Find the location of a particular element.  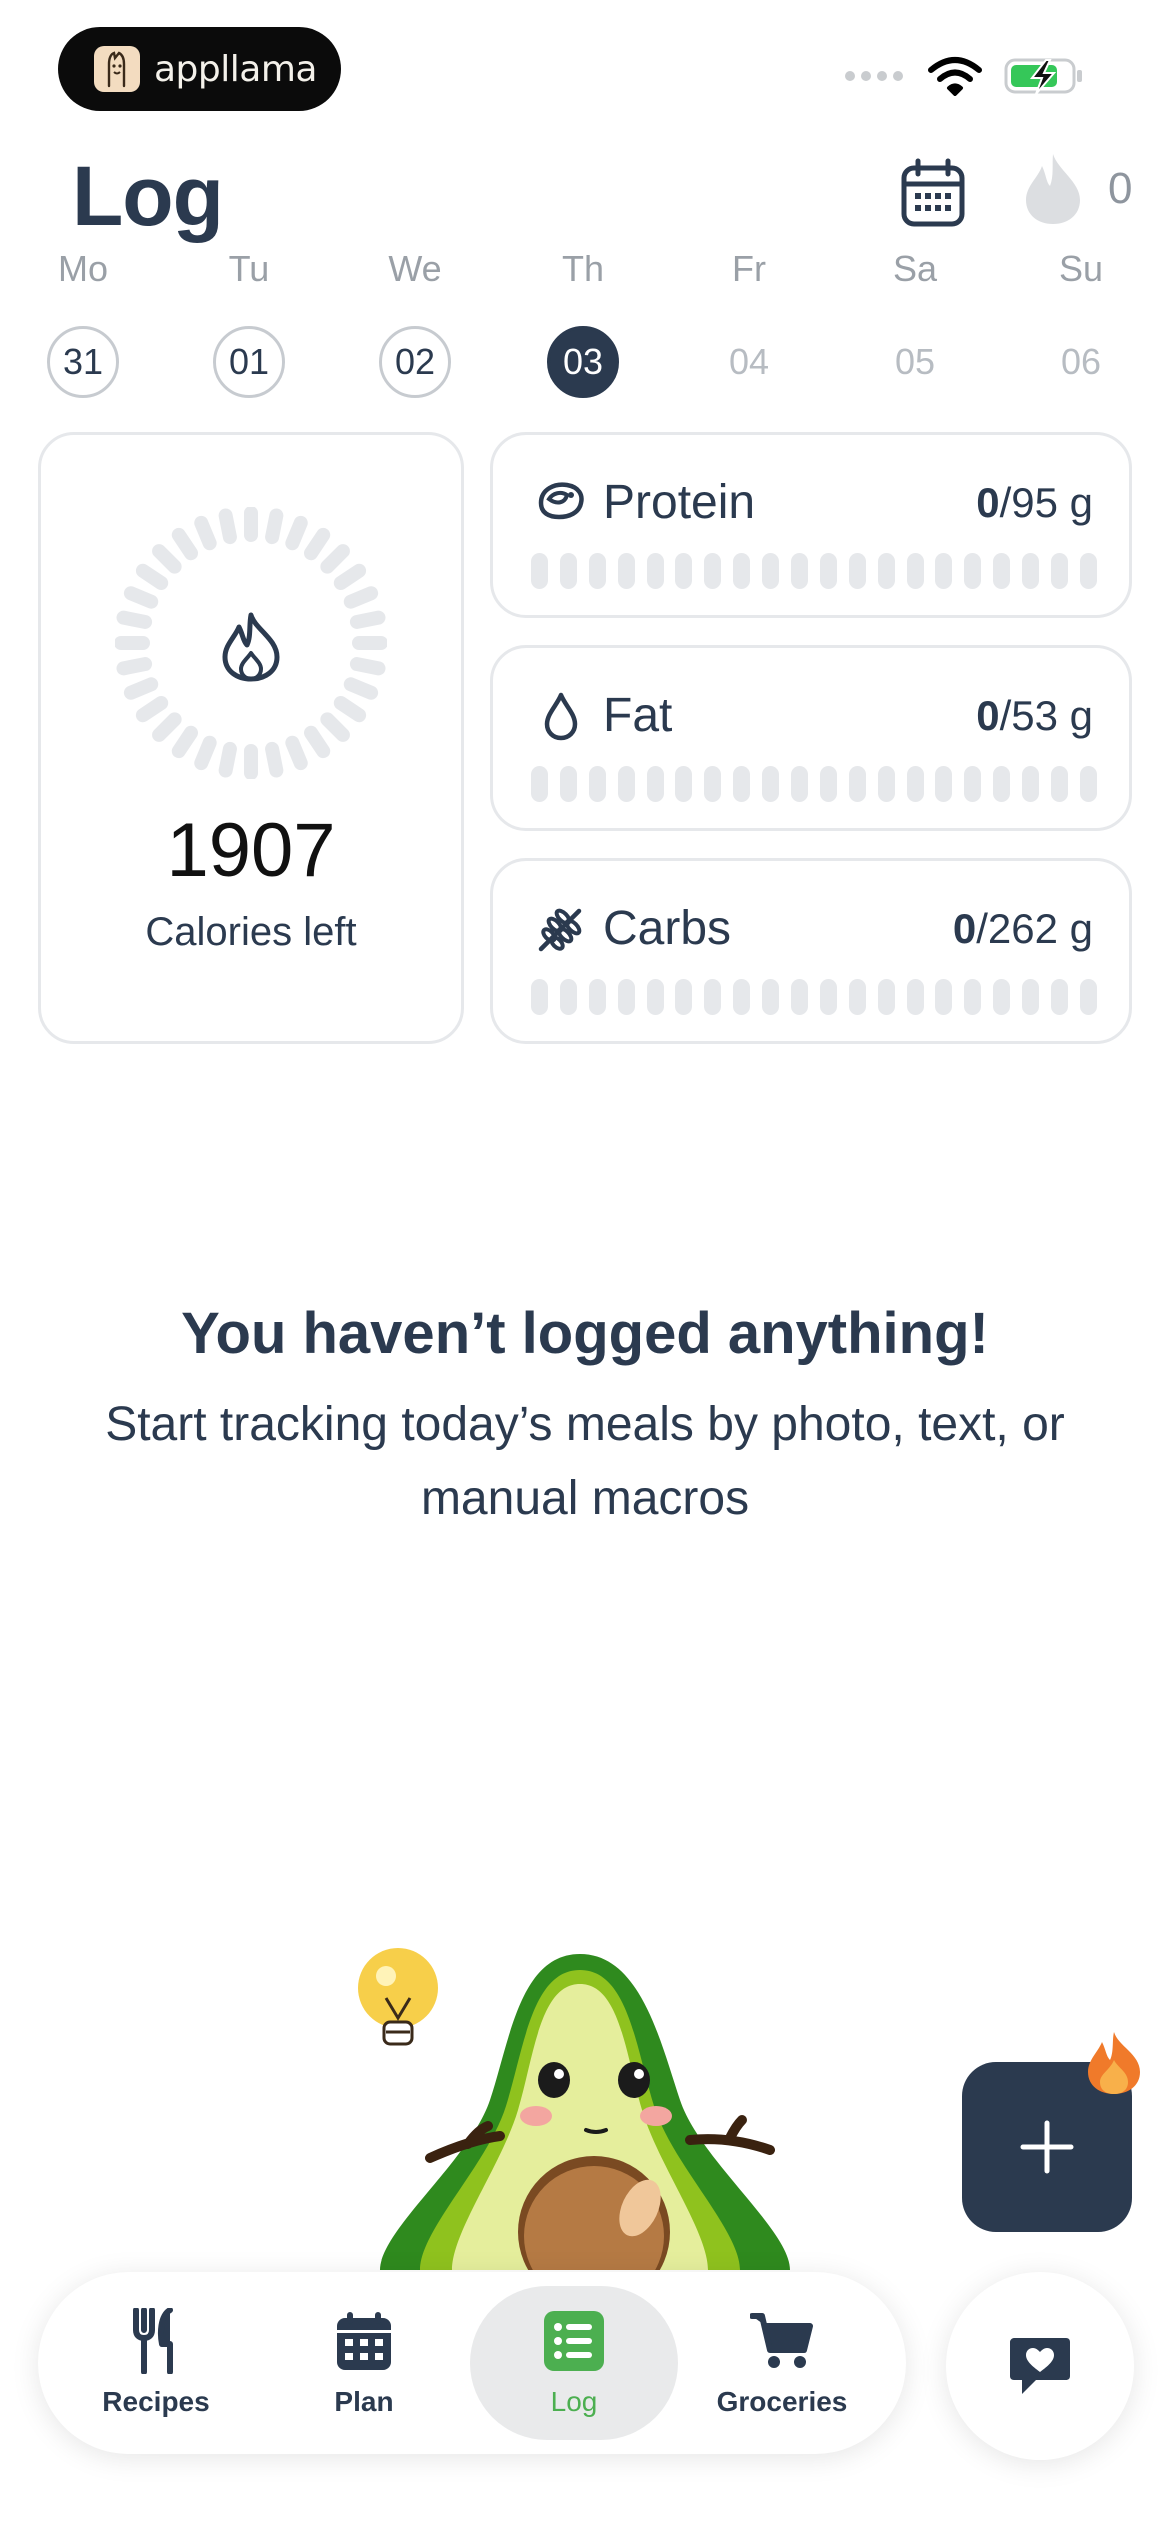

cart-icon is located at coordinates (782, 2341).